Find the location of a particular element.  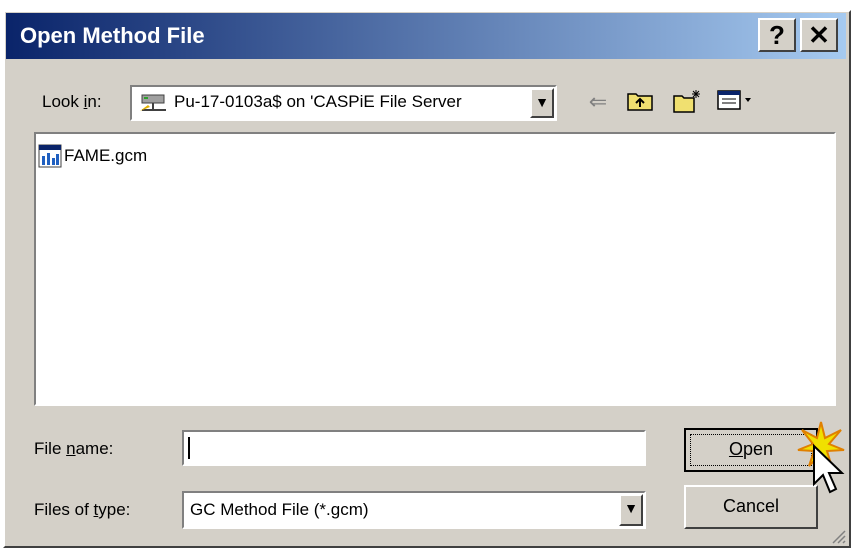

file-name-input is located at coordinates (414, 448).